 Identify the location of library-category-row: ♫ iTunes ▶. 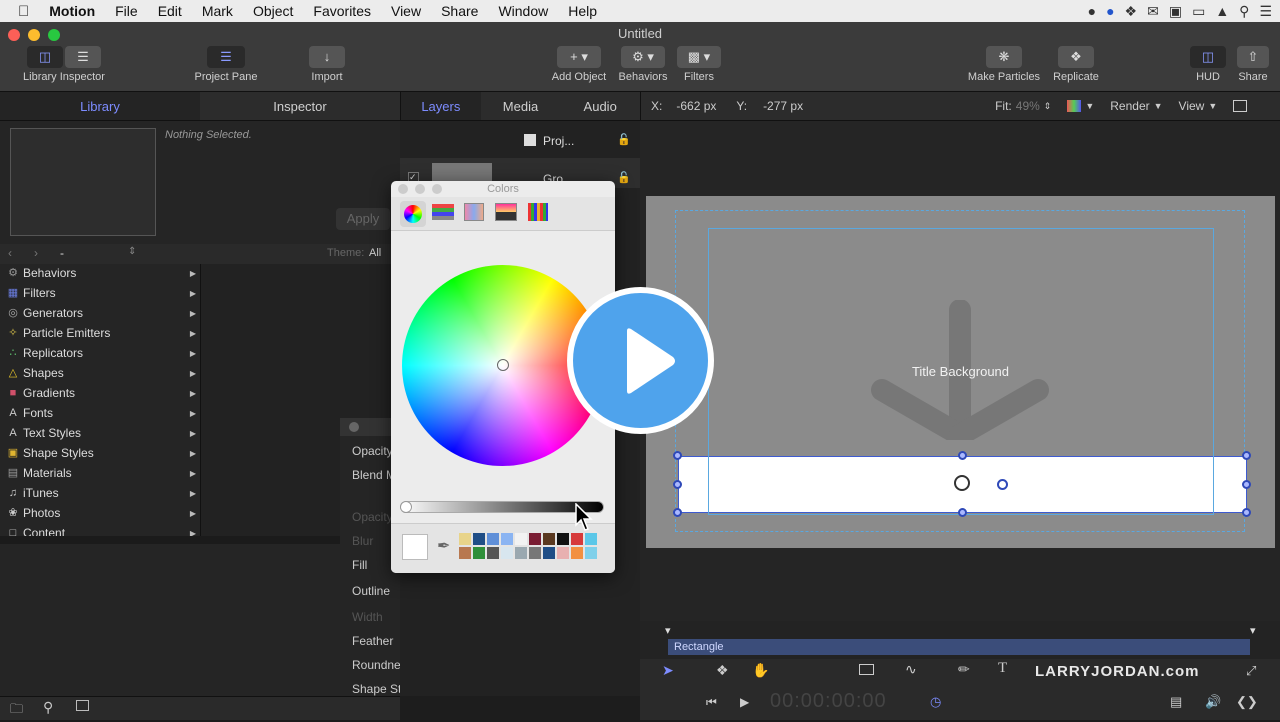
(100, 493).